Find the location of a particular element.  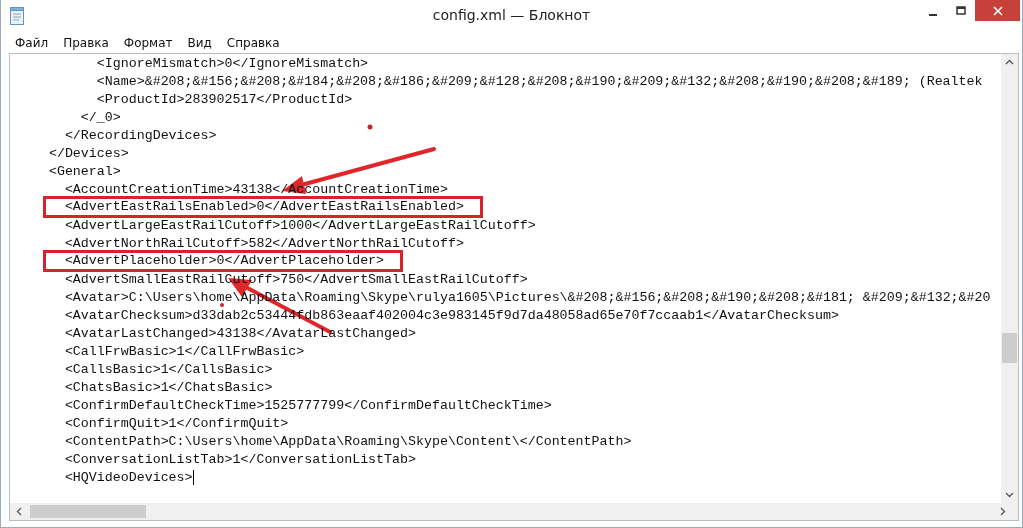

vertical-scrollbar is located at coordinates (1009, 278).